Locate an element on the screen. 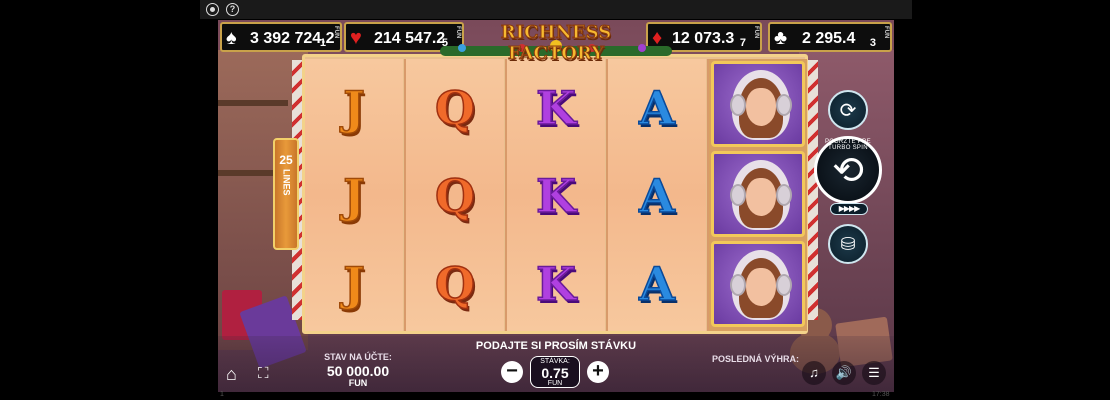 Image resolution: width=1110 pixels, height=400 pixels. shelf is located at coordinates (253, 103).